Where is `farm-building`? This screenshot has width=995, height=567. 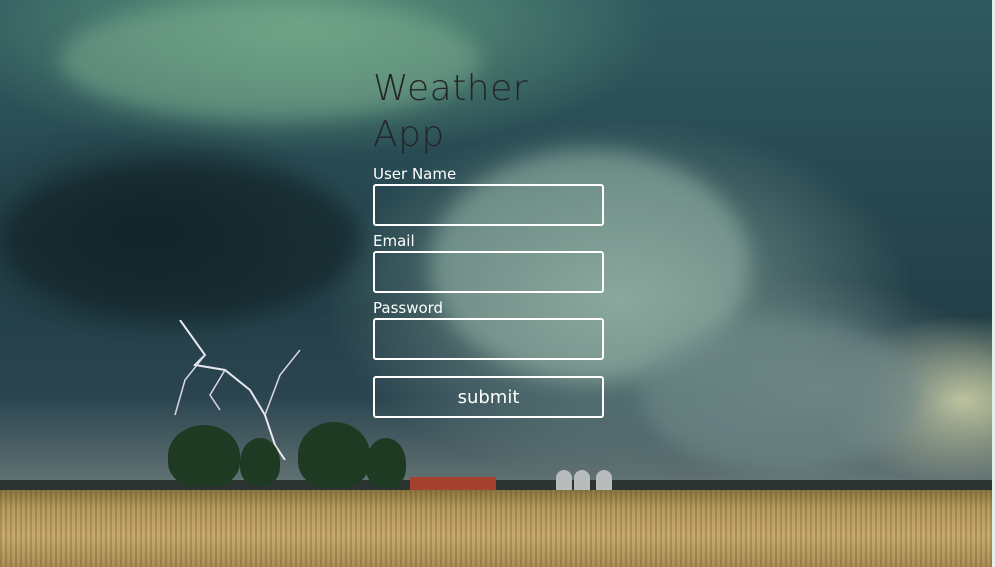 farm-building is located at coordinates (453, 484).